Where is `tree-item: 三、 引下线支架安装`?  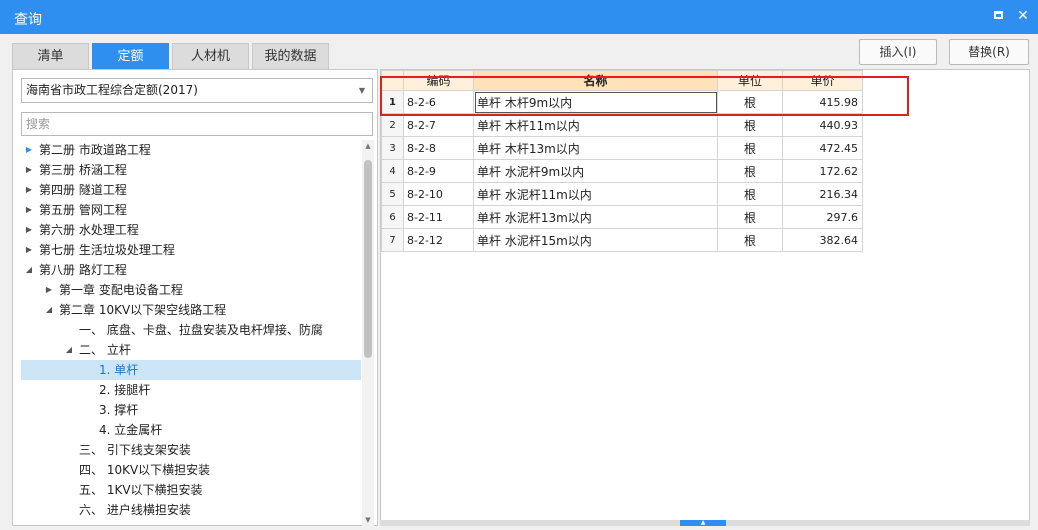
tree-item: 三、 引下线支架安装 is located at coordinates (191, 450).